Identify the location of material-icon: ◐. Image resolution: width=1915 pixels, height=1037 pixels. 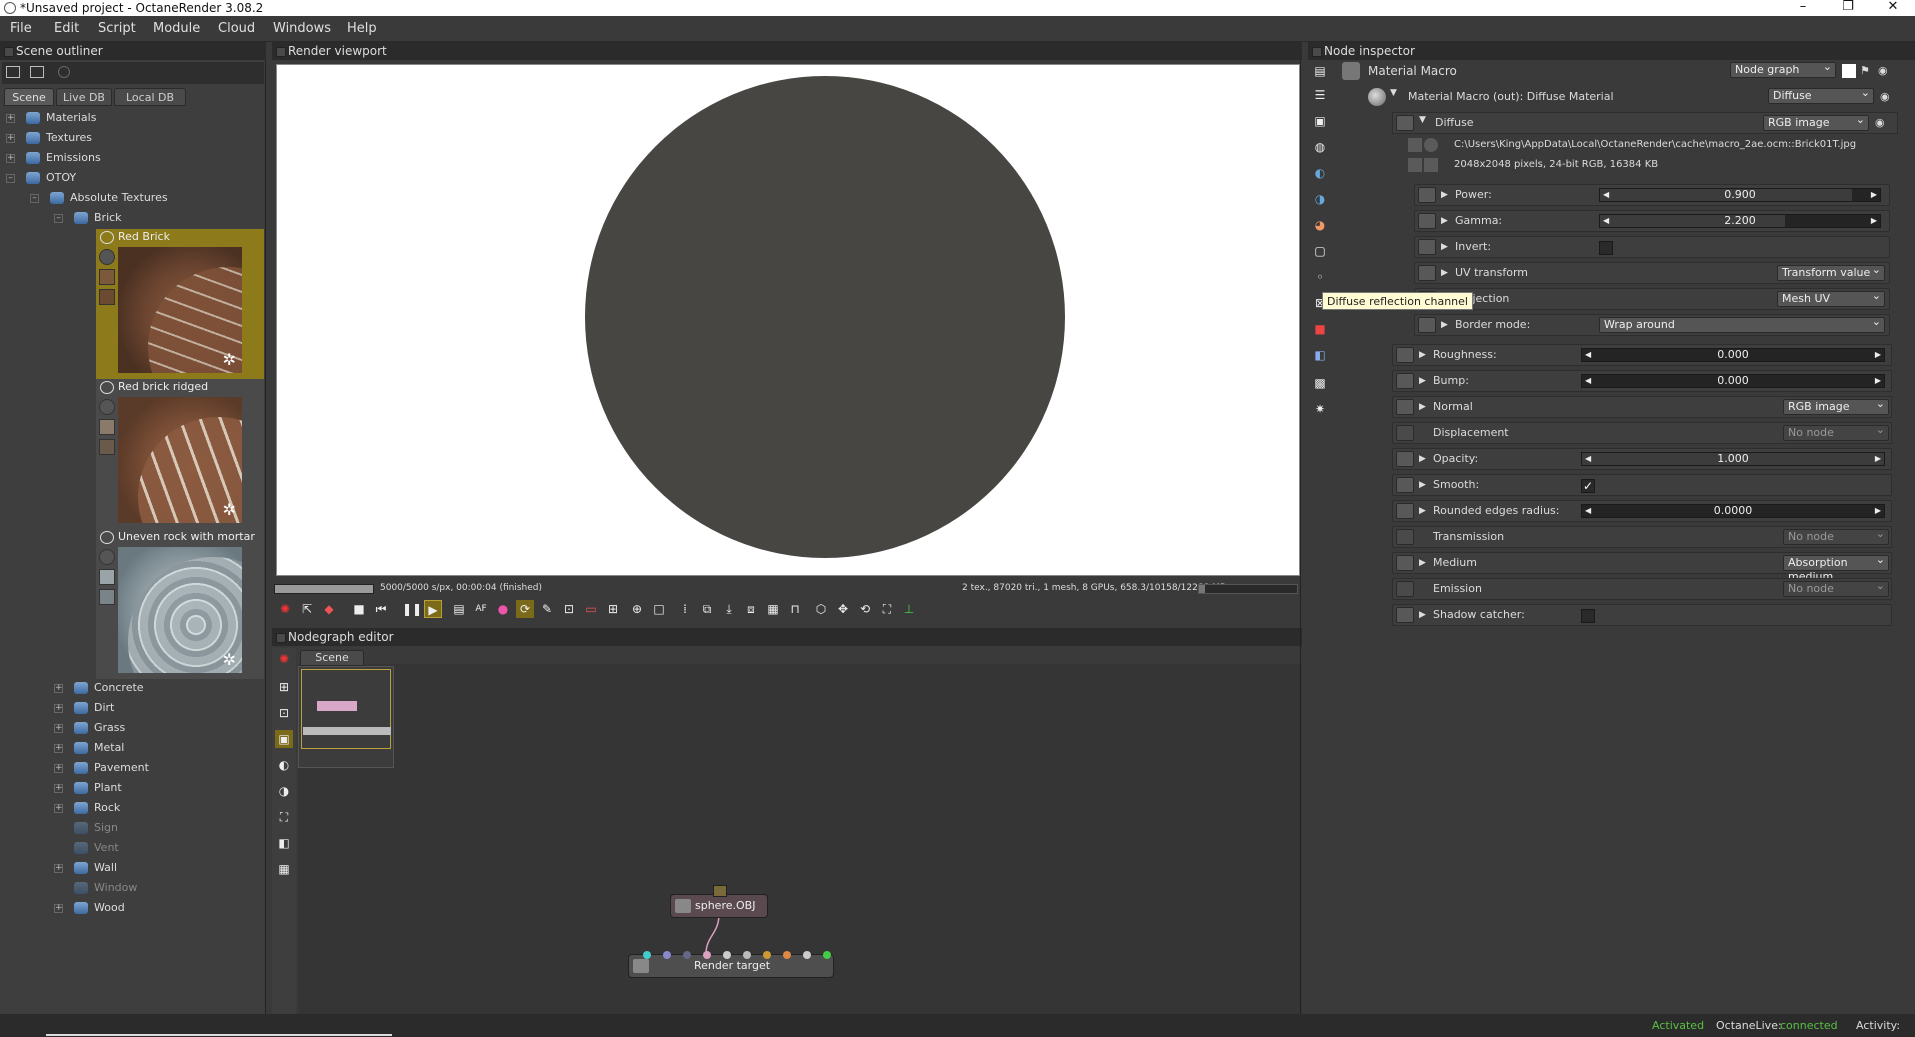
(1320, 173).